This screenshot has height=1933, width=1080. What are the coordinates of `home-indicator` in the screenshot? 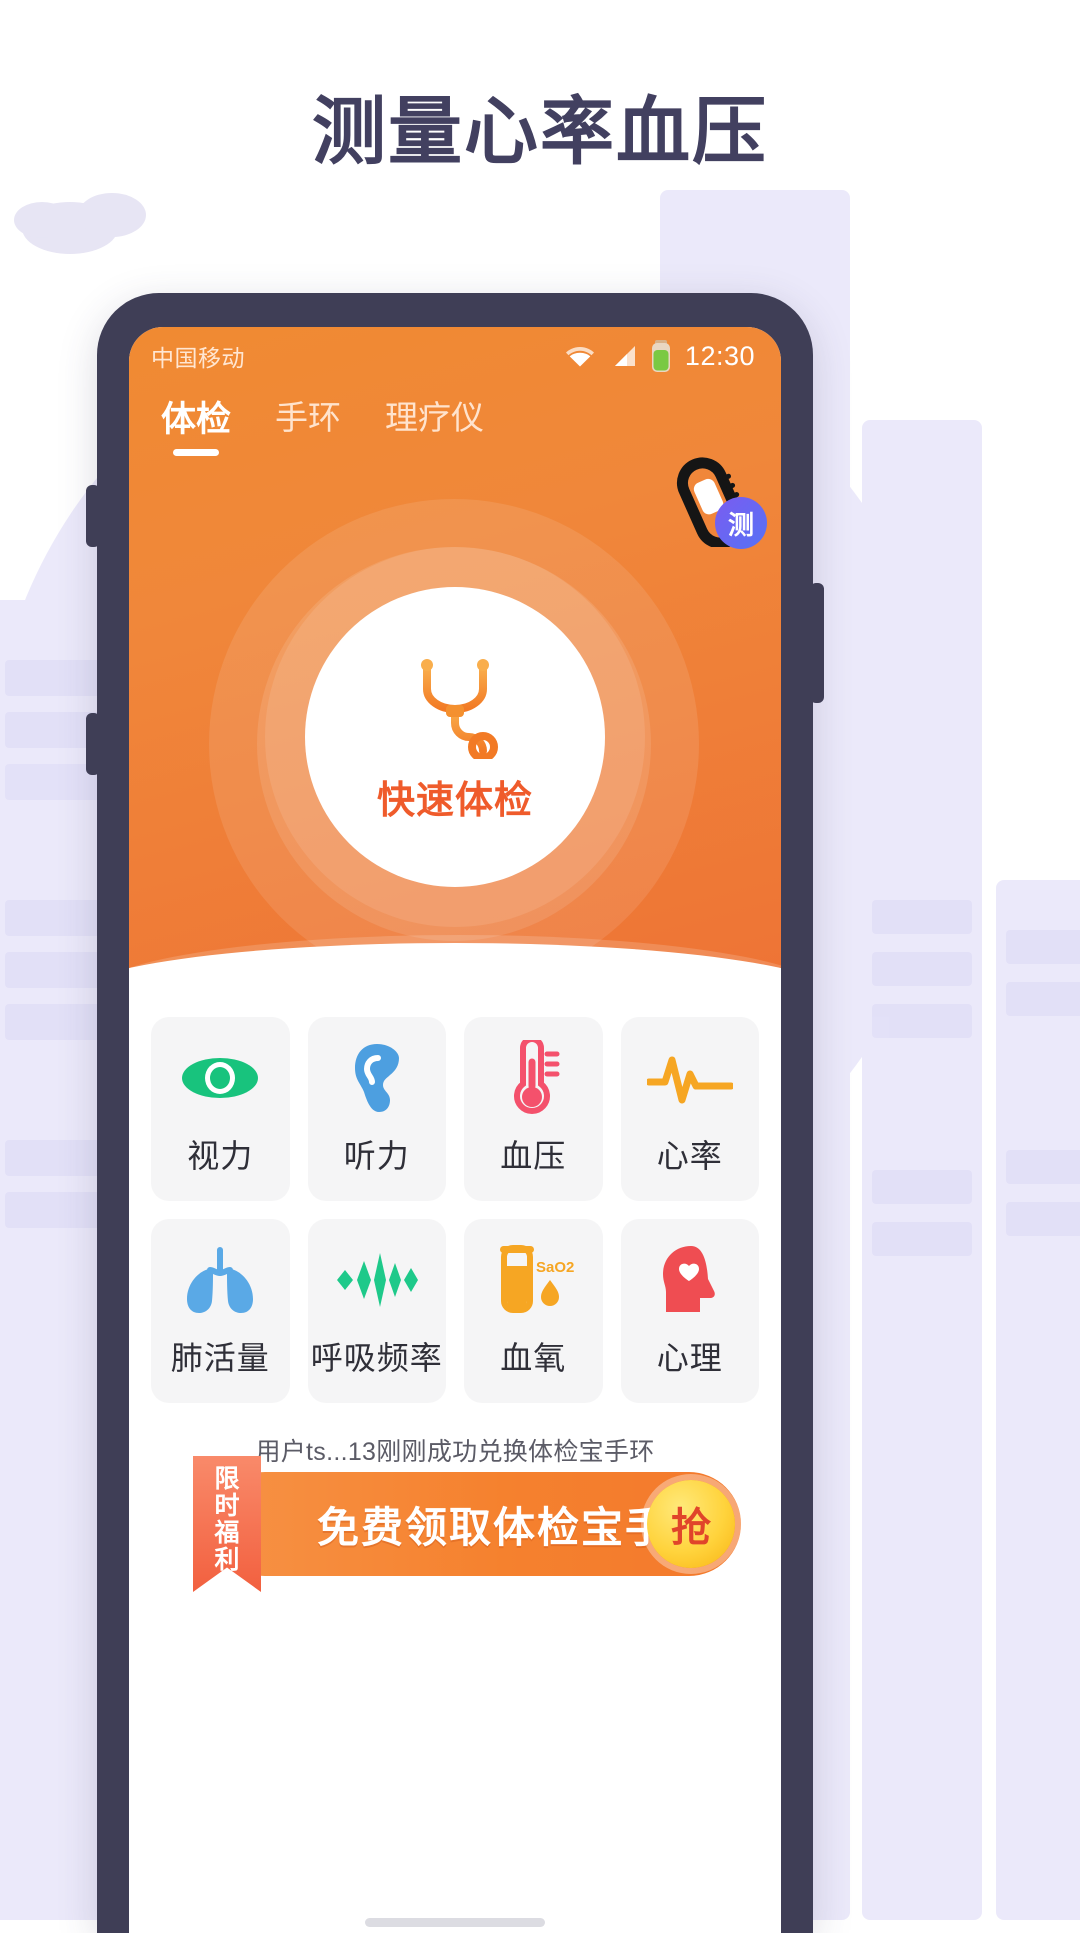 It's located at (455, 1922).